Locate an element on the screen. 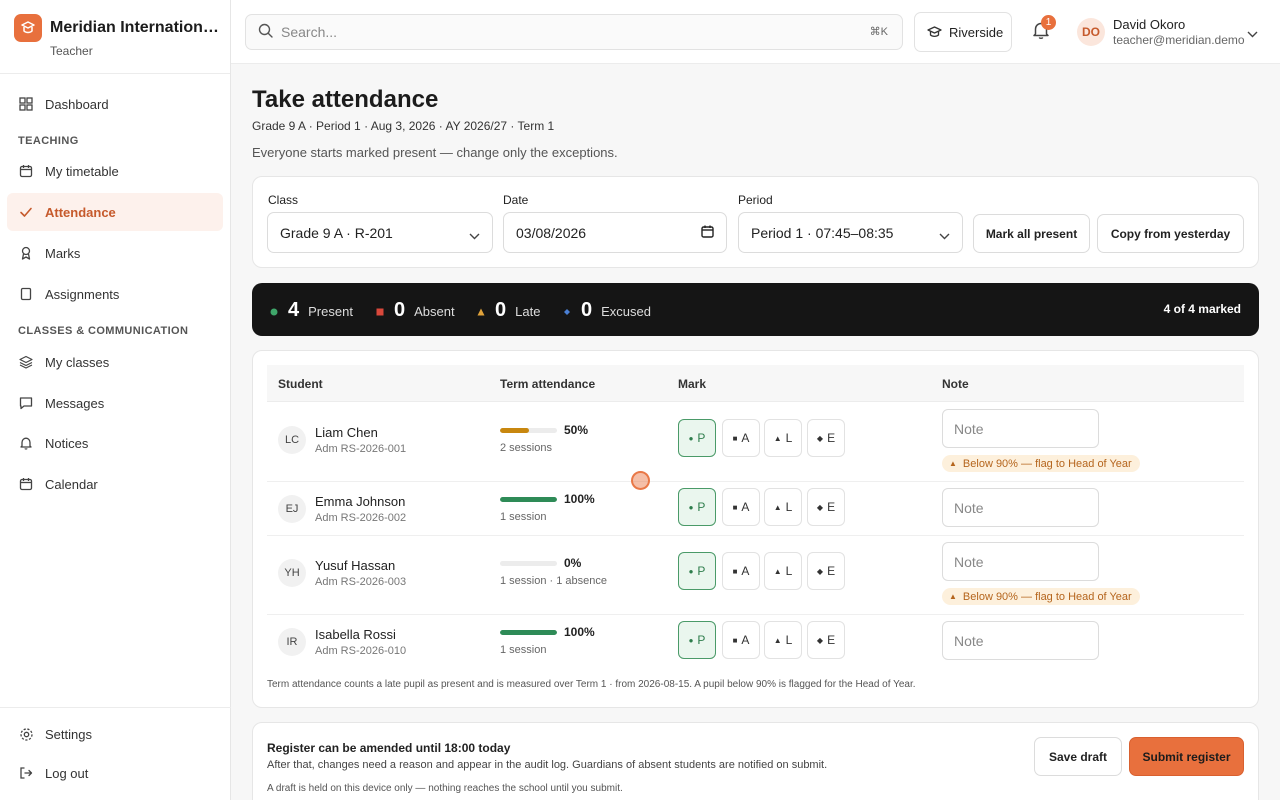 The height and width of the screenshot is (800, 1280). student-name: Liam Chen is located at coordinates (346, 432).